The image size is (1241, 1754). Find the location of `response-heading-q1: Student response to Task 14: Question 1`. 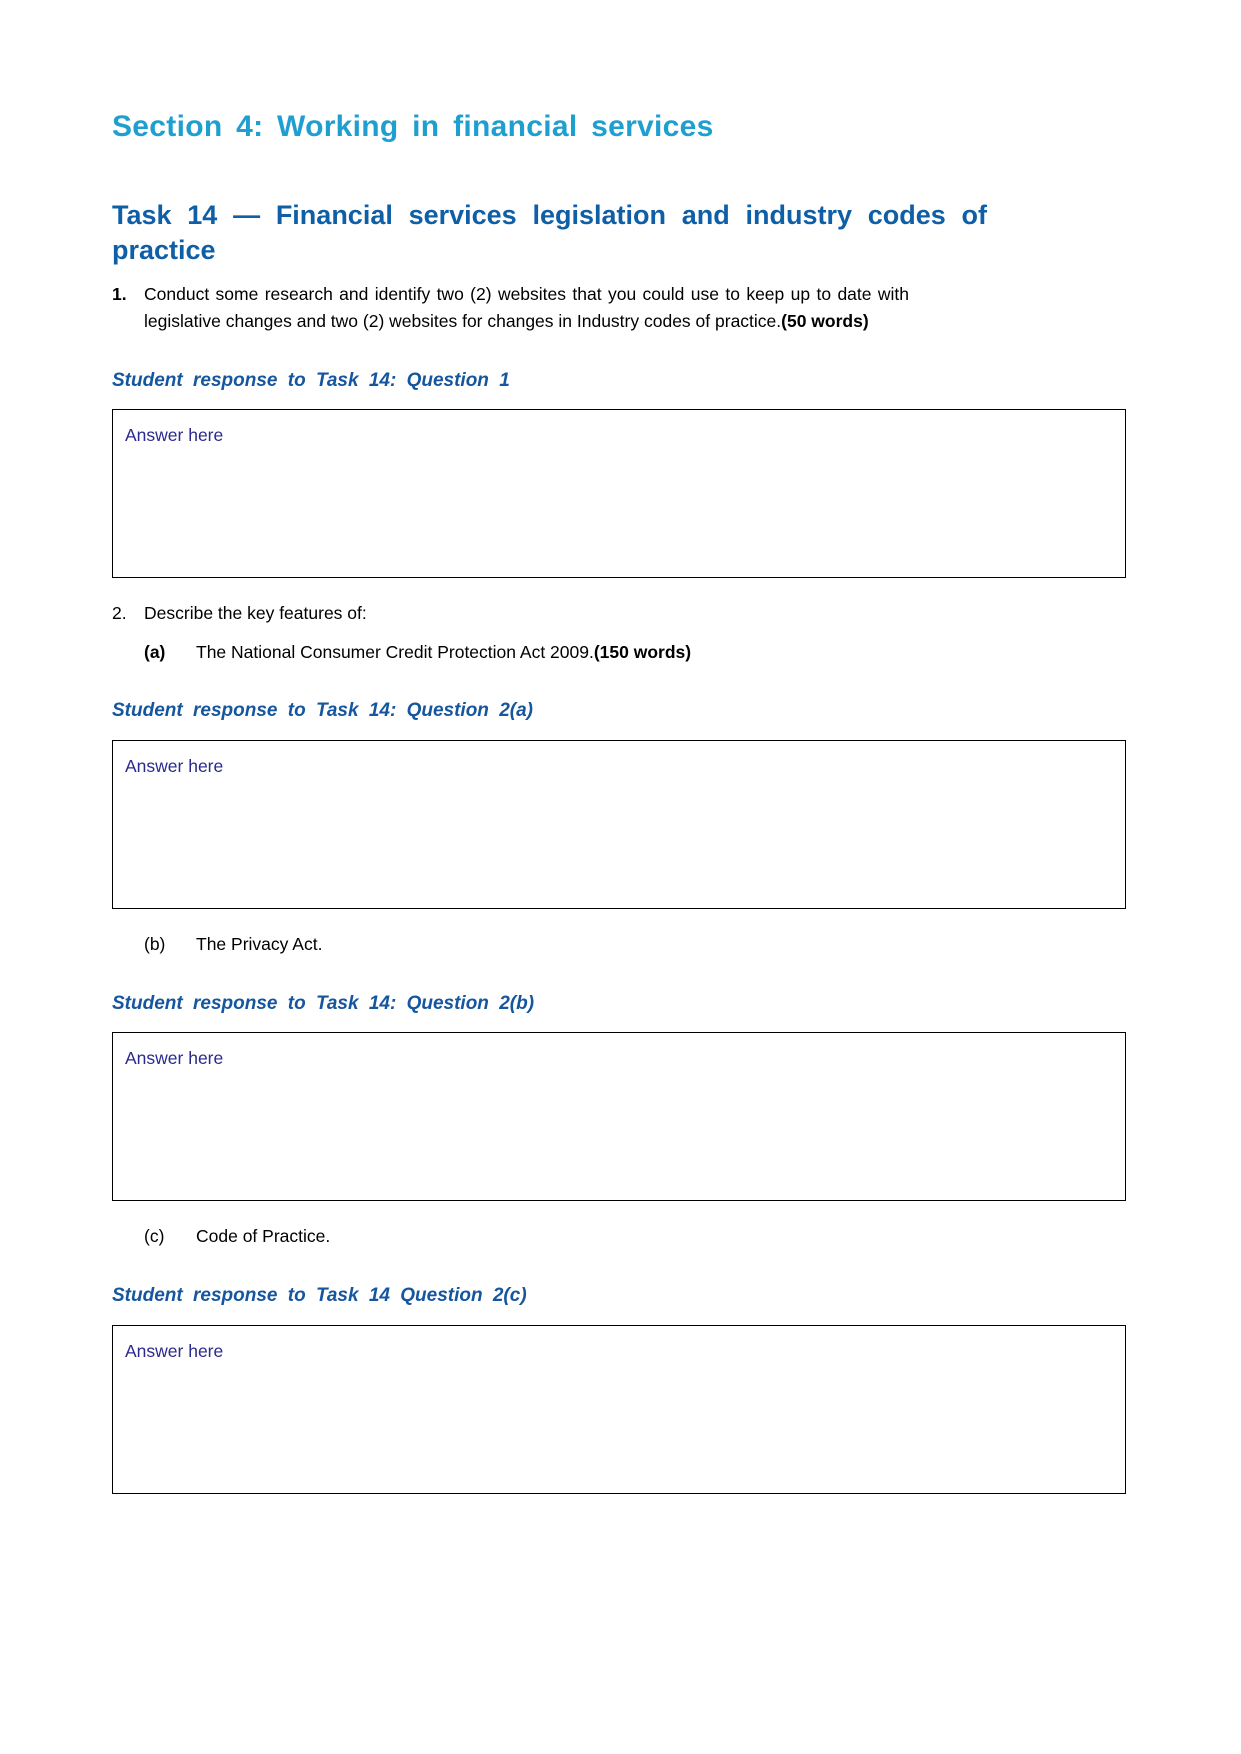

response-heading-q1: Student response to Task 14: Question 1 is located at coordinates (311, 380).